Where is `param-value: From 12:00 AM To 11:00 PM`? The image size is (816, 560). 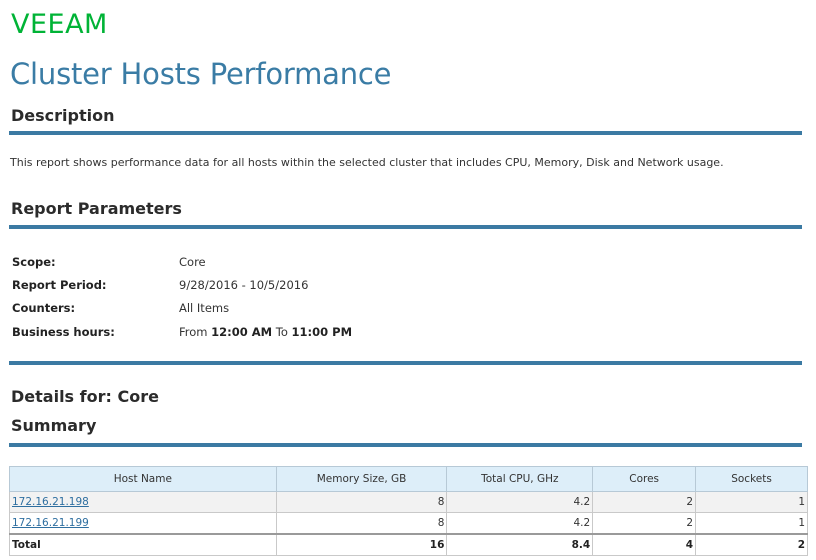
param-value: From 12:00 AM To 11:00 PM is located at coordinates (265, 332).